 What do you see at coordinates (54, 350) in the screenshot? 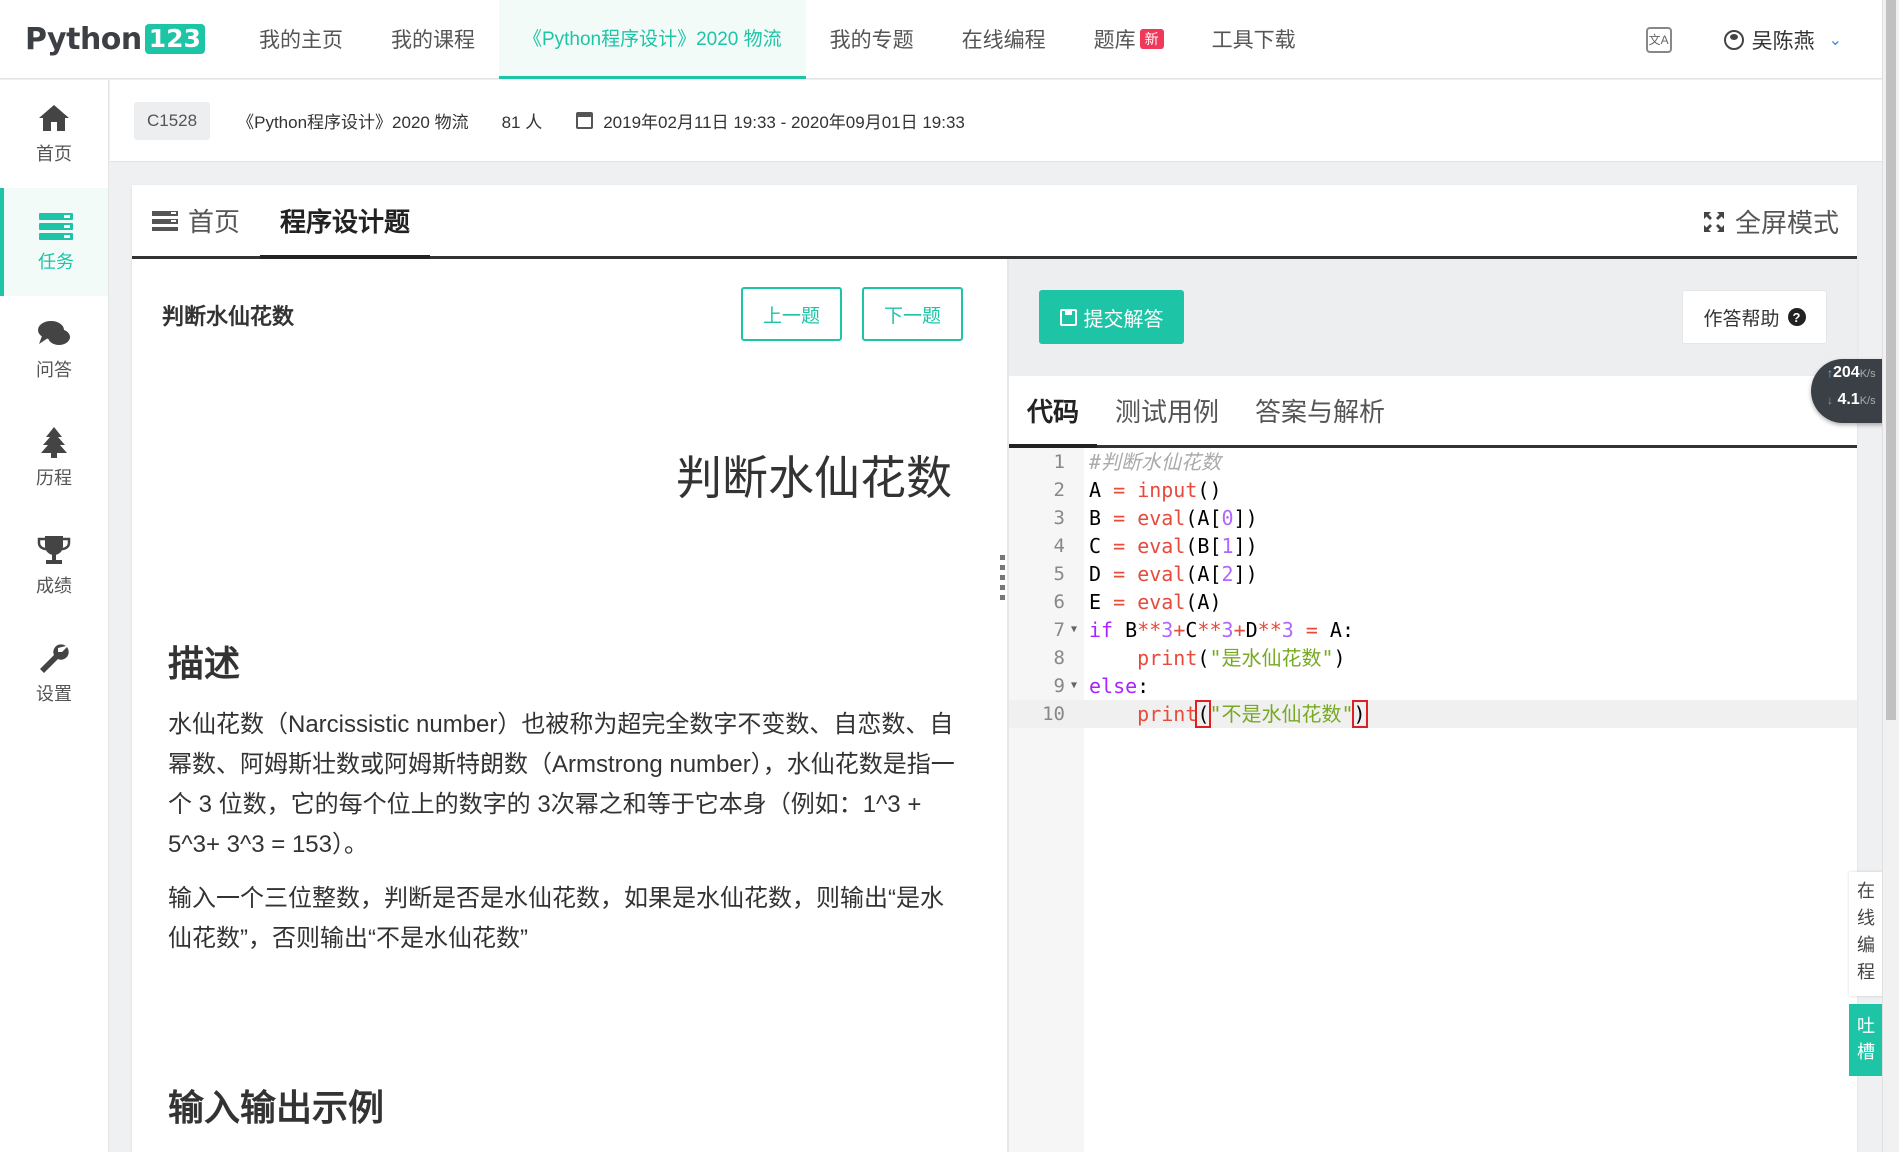
I see `sidebar-item-qa: 问答` at bounding box center [54, 350].